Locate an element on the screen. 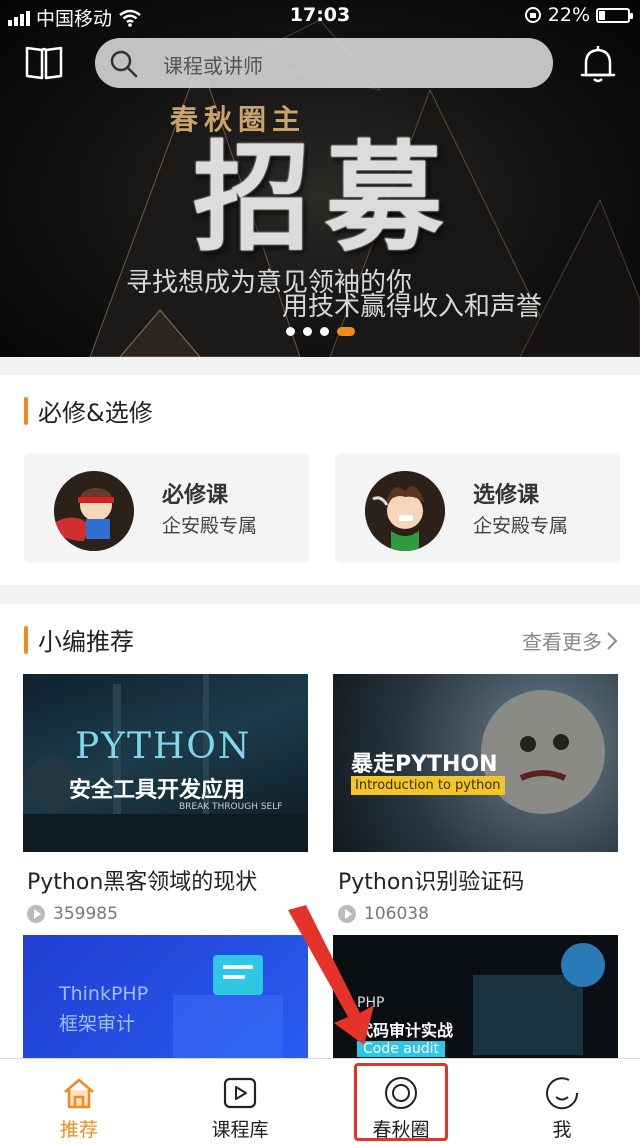 The image size is (640, 1144). elective-course-avatar is located at coordinates (405, 511).